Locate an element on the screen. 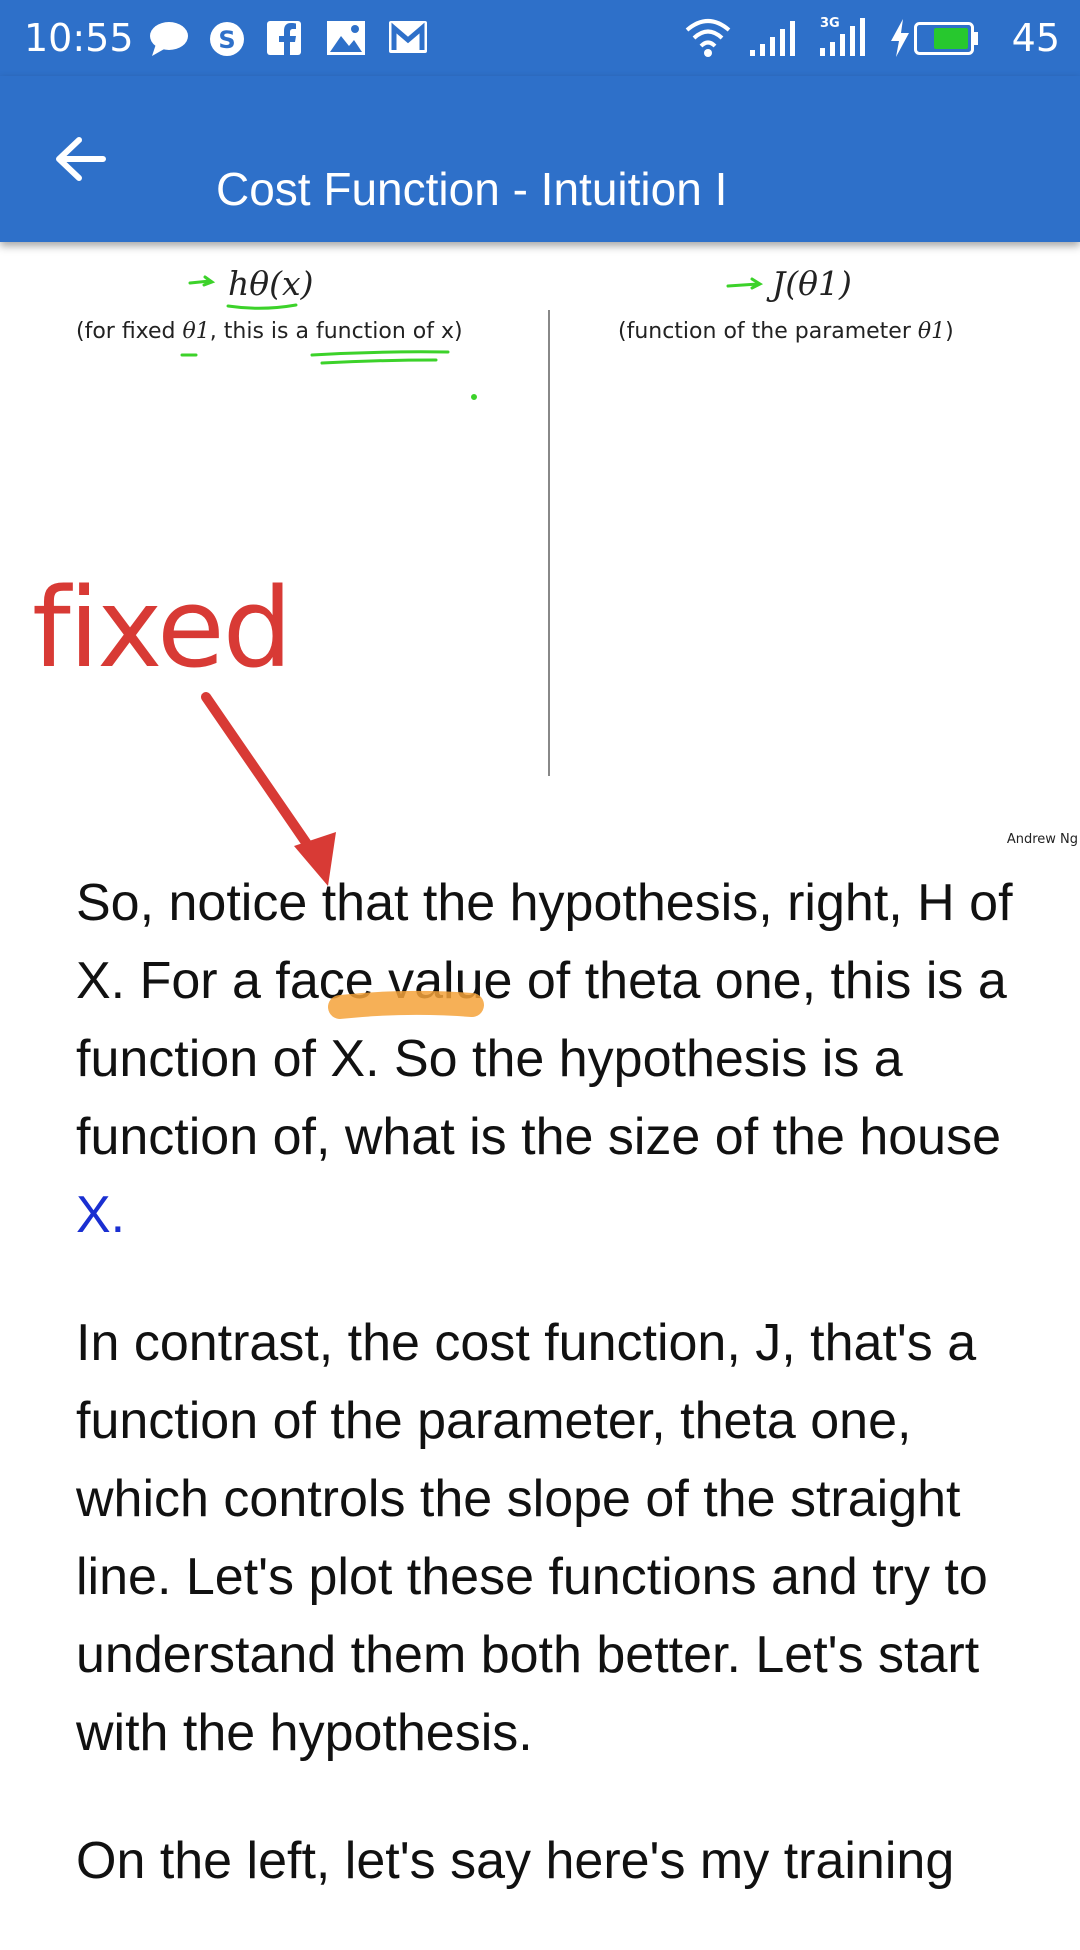  hypothesis-caption-prefix: (for fixed is located at coordinates (129, 331).